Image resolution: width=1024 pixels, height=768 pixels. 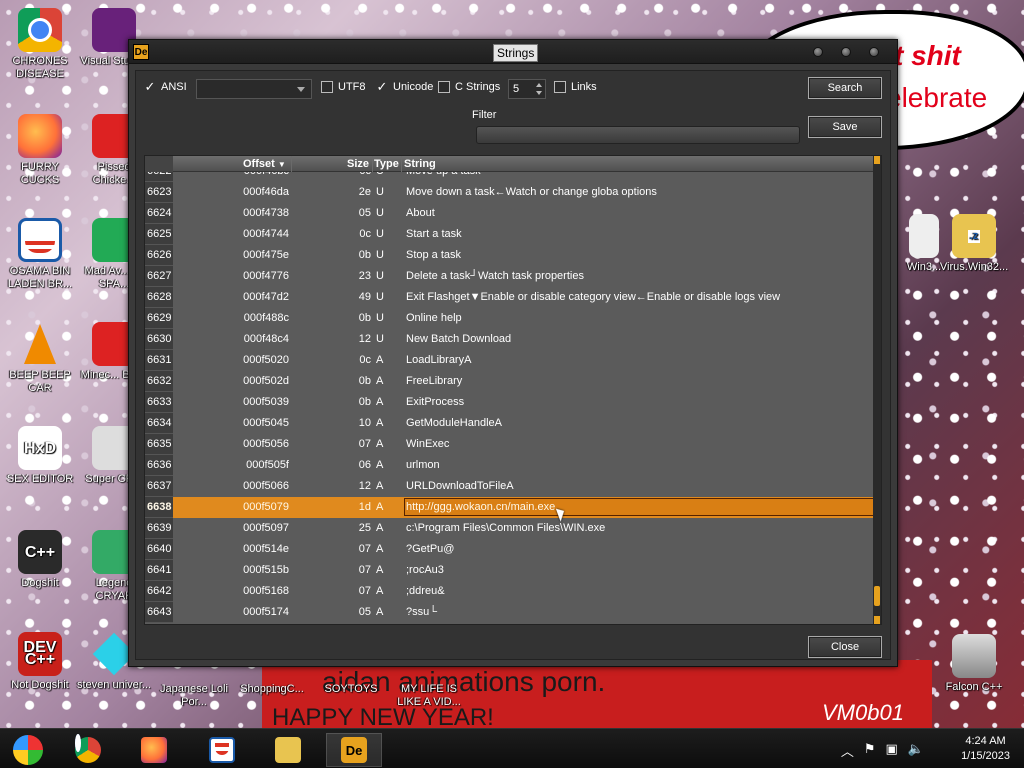 What do you see at coordinates (469, 87) in the screenshot?
I see `cstrings-option: C Strings` at bounding box center [469, 87].